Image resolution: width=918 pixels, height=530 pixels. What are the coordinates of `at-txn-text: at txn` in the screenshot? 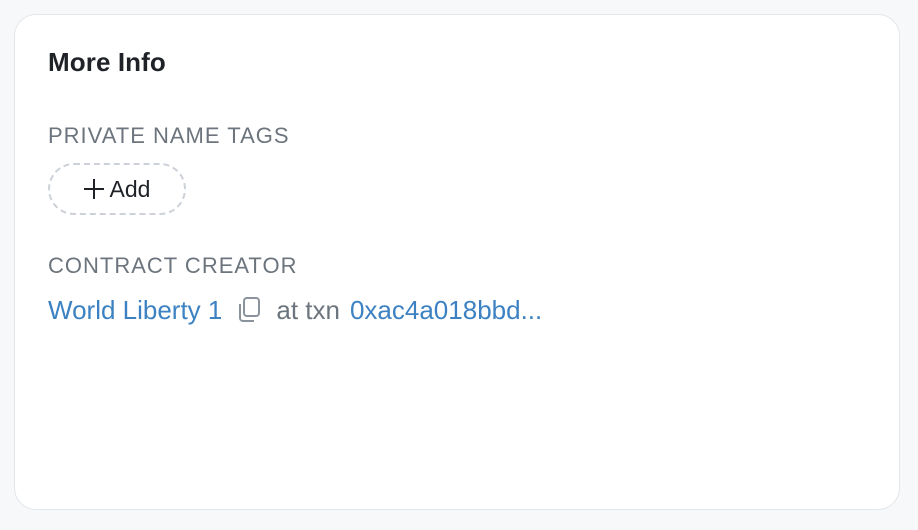 It's located at (308, 309).